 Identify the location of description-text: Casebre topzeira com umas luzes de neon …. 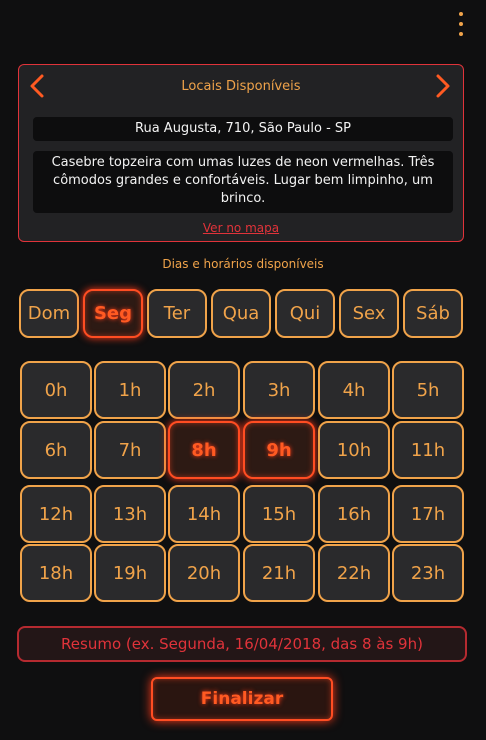
(243, 182).